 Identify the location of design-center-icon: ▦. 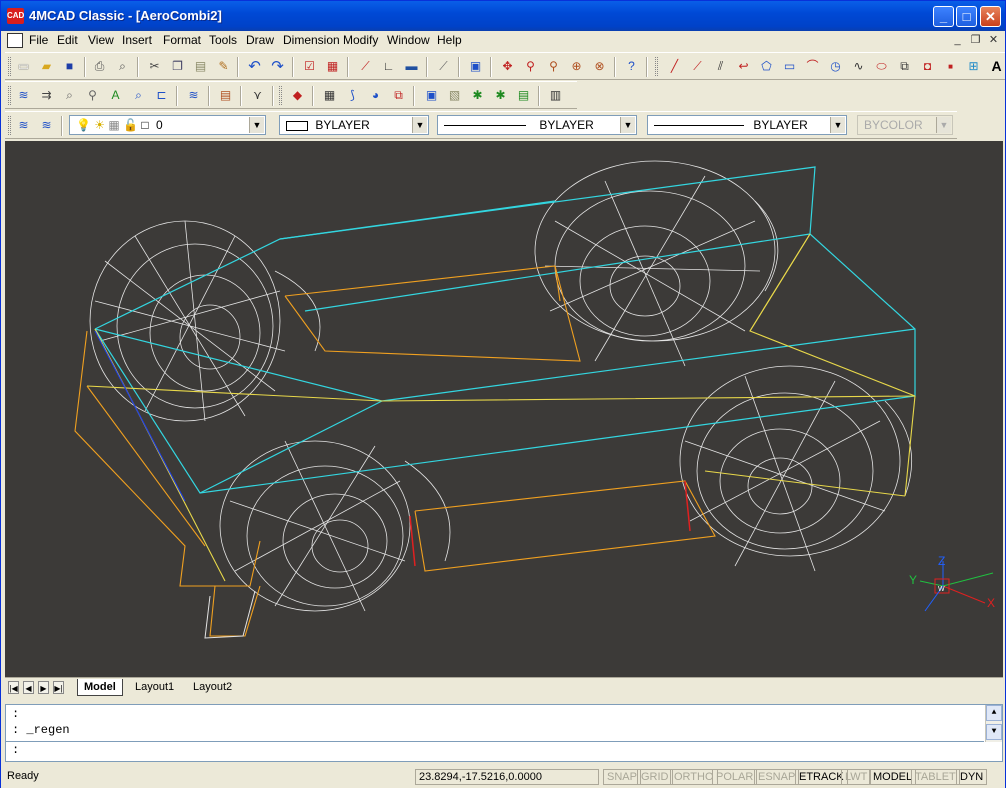
(332, 66).